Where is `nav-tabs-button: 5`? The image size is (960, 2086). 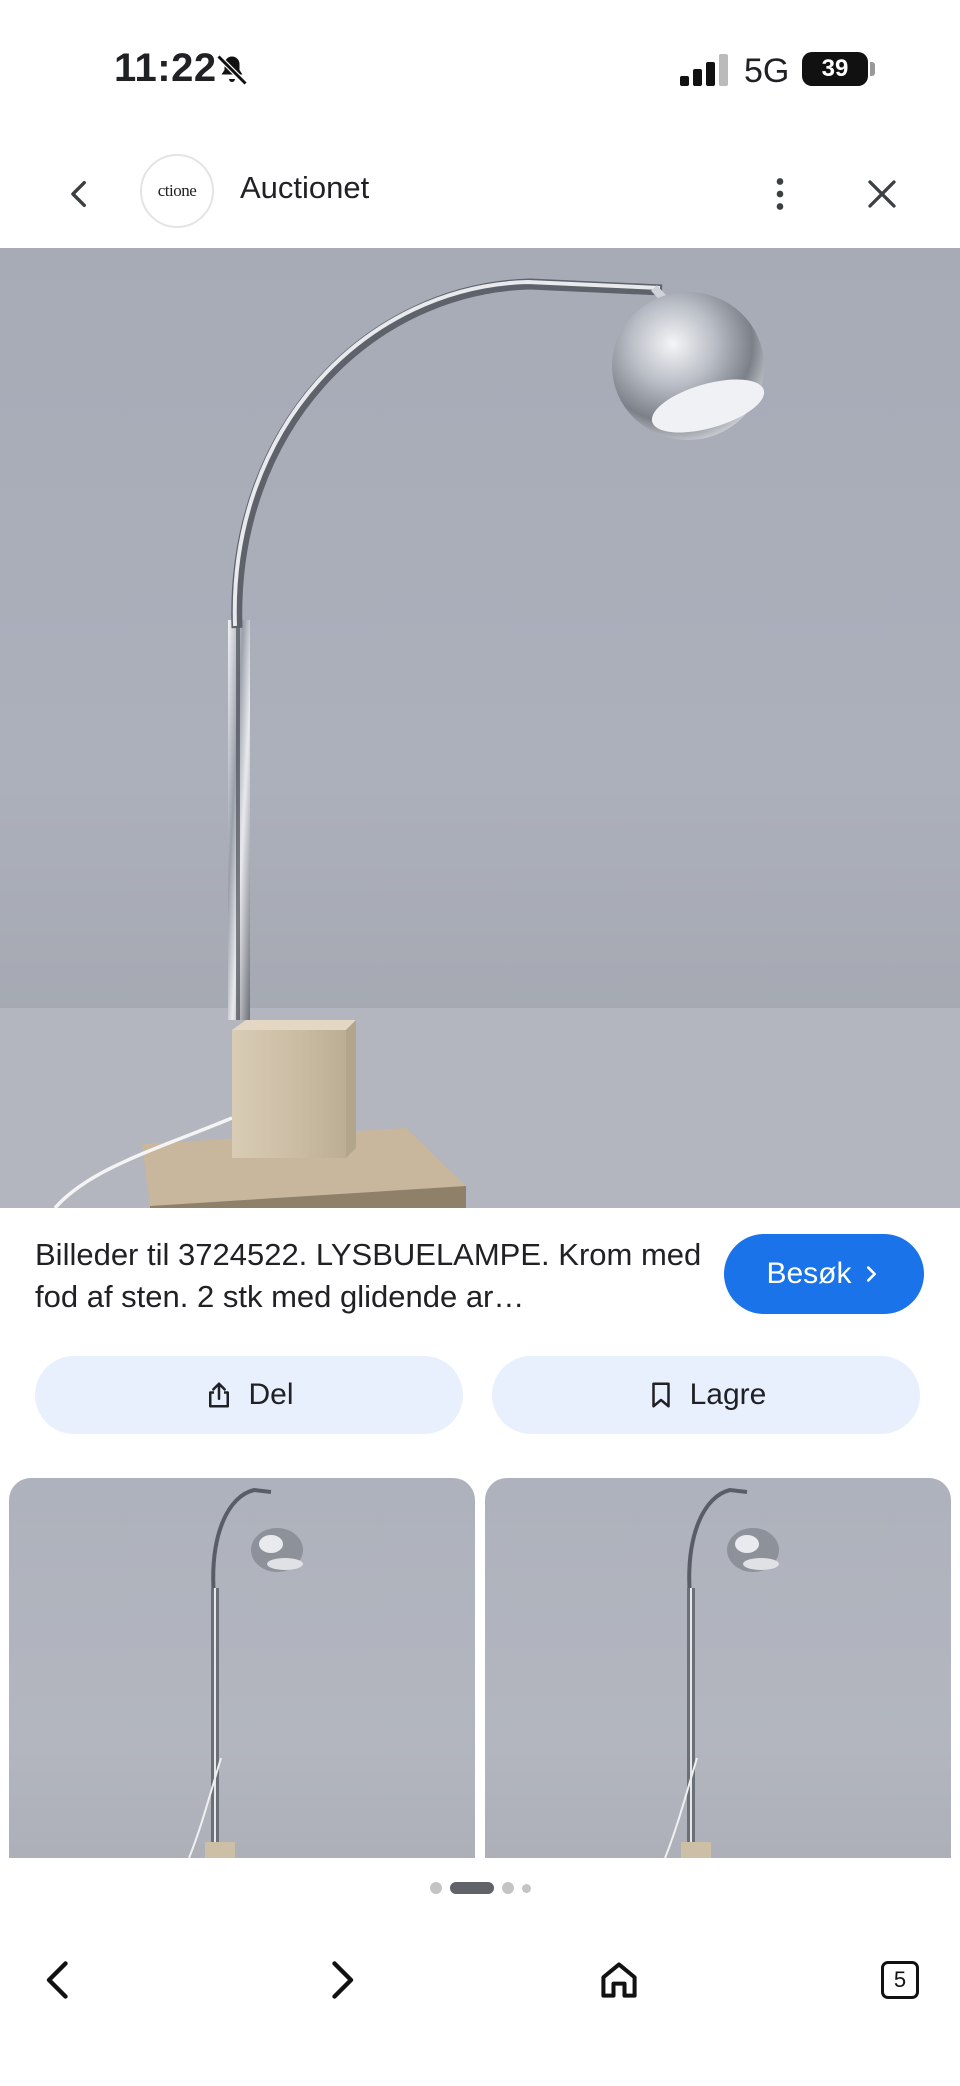
nav-tabs-button: 5 is located at coordinates (900, 1980).